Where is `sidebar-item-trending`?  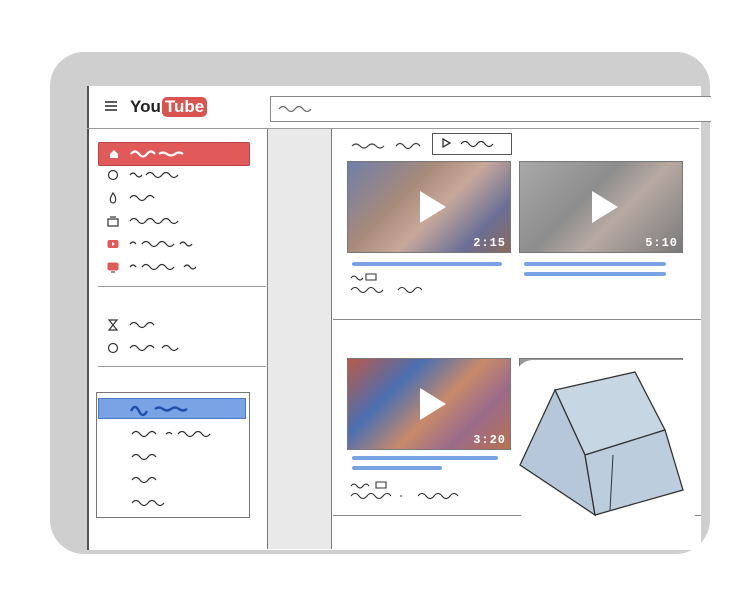 sidebar-item-trending is located at coordinates (173, 175).